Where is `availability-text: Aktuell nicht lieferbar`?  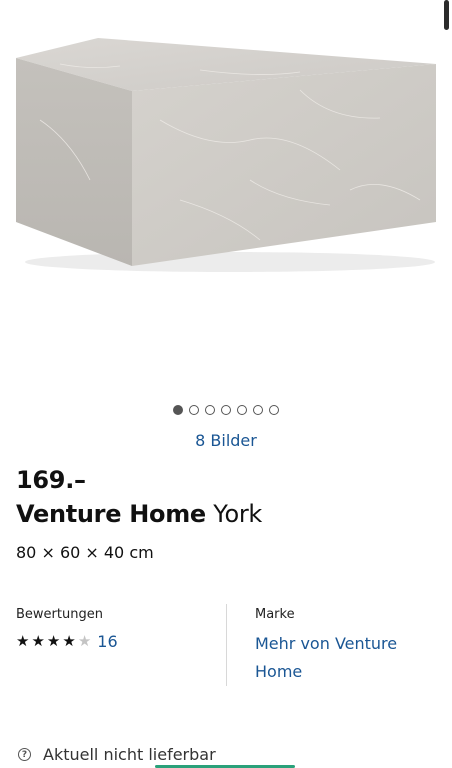 availability-text: Aktuell nicht lieferbar is located at coordinates (129, 754).